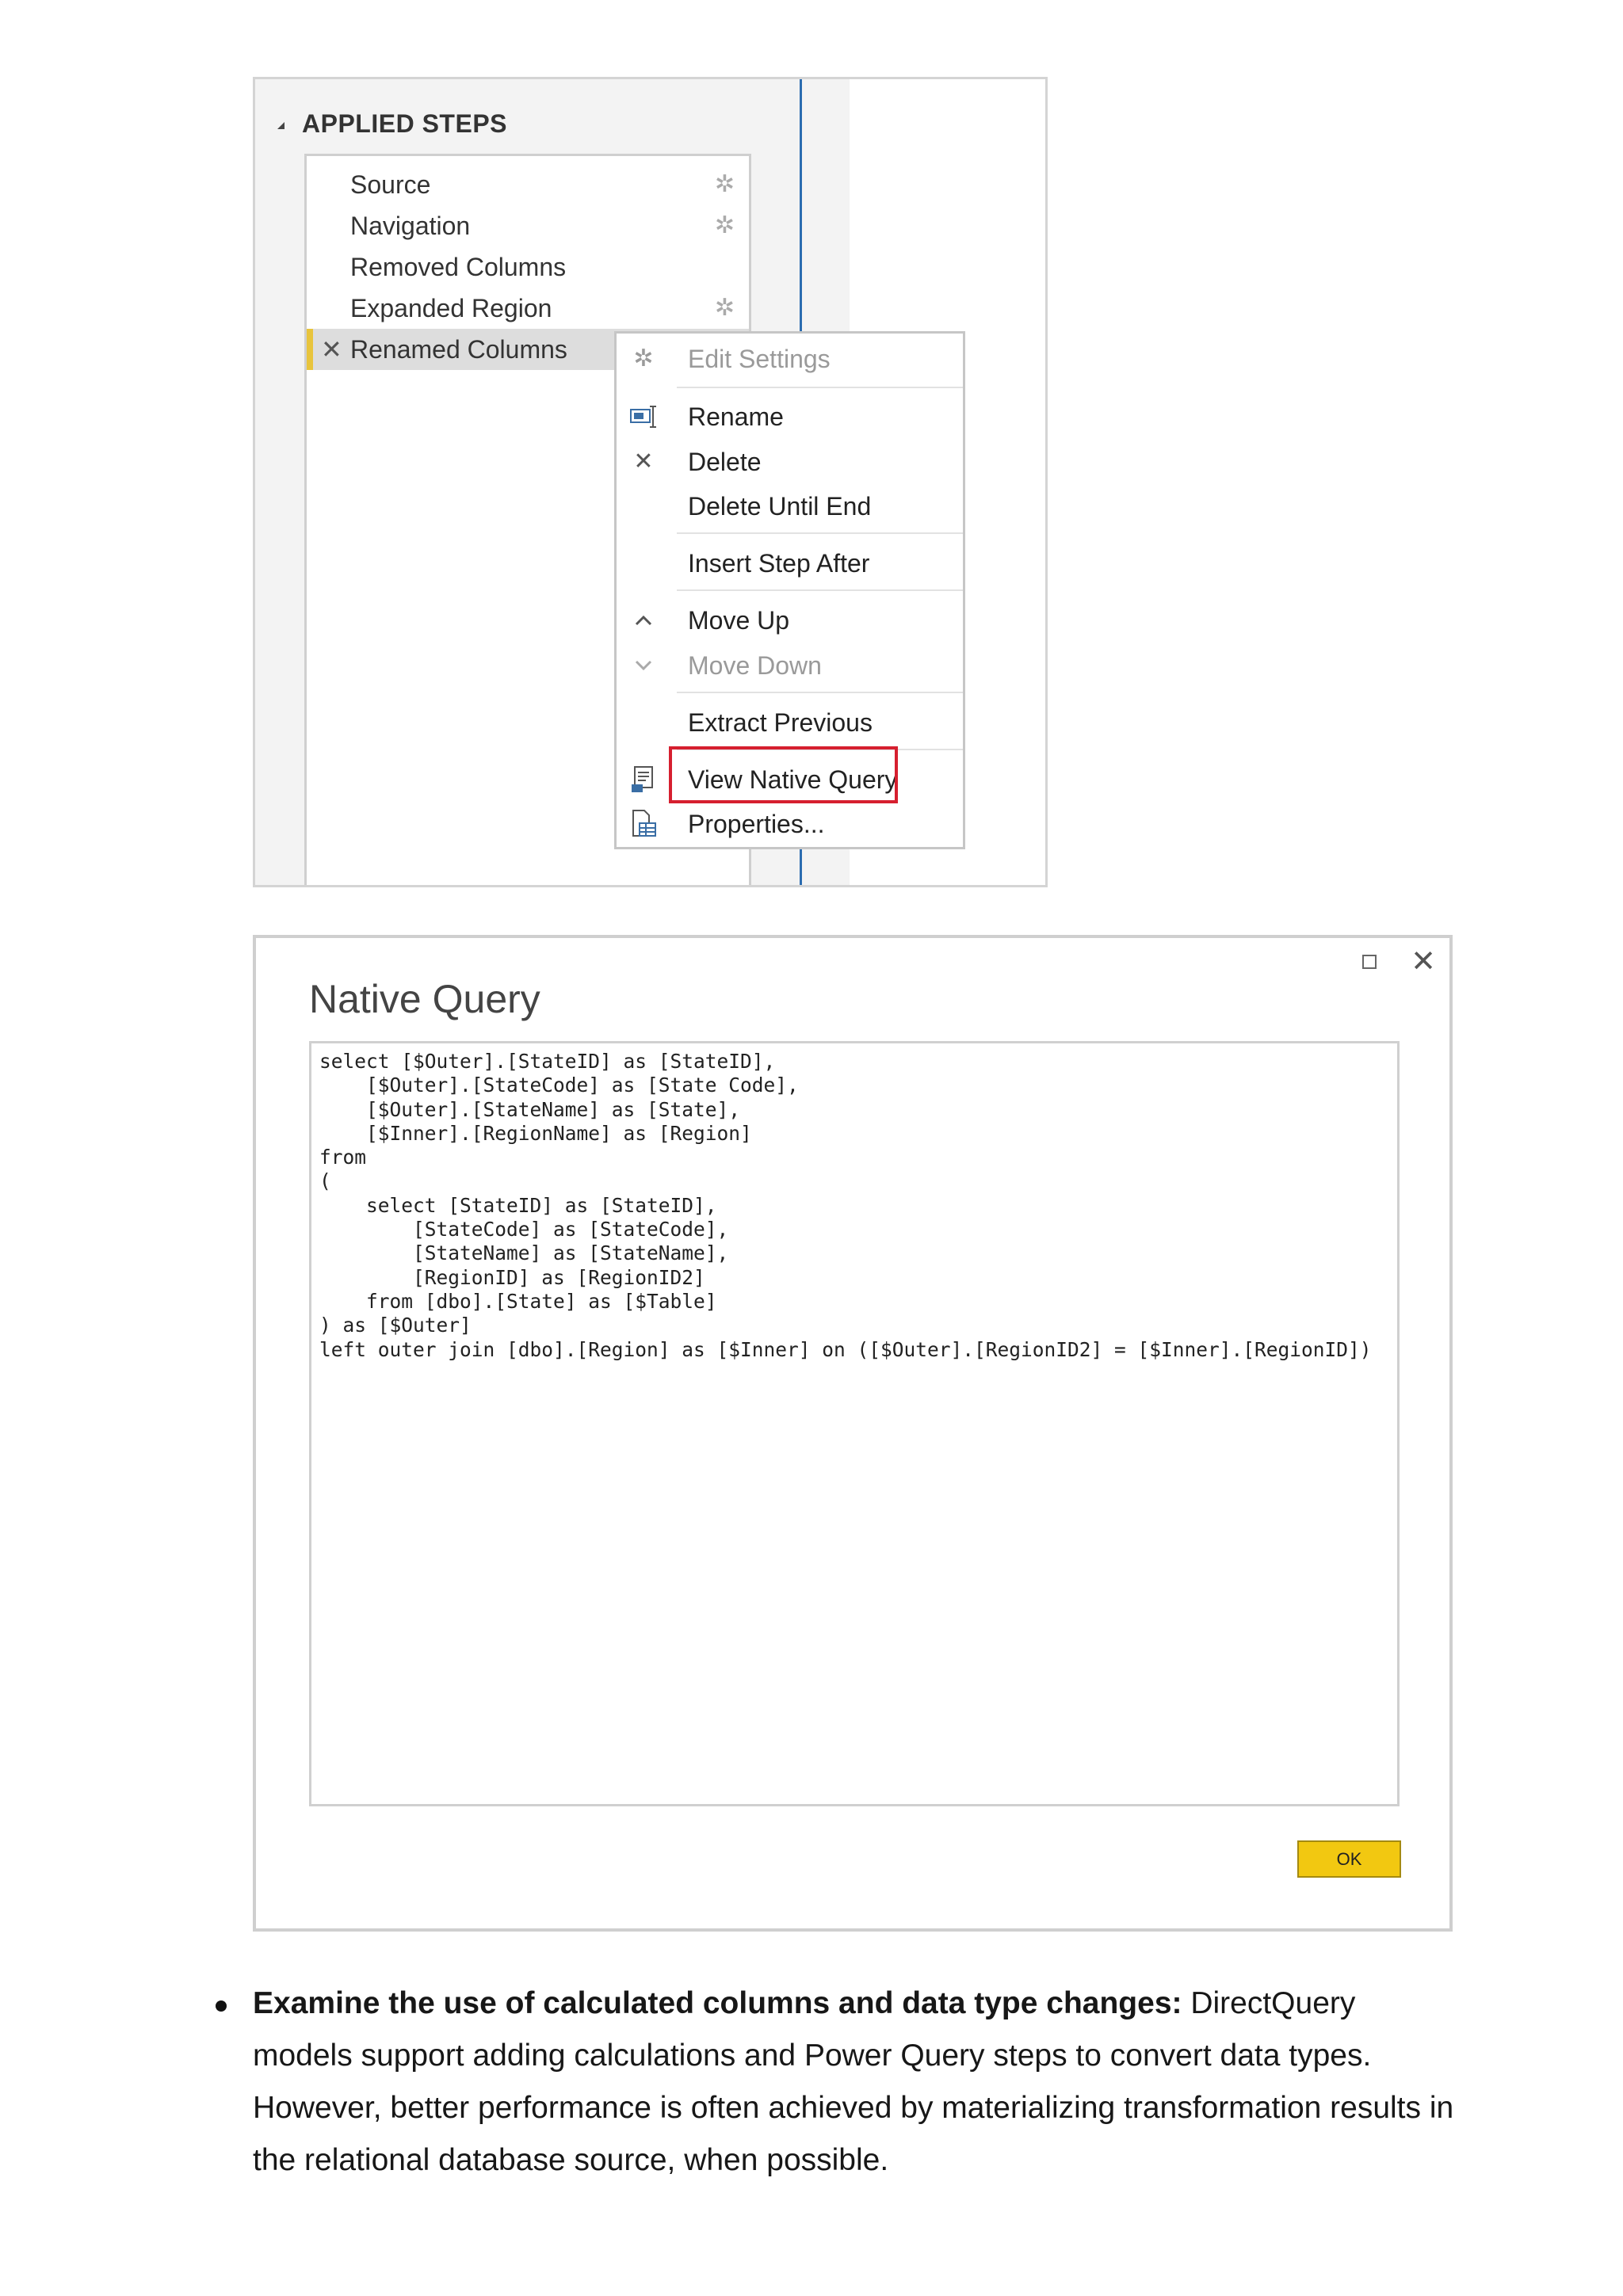 The image size is (1623, 2296). What do you see at coordinates (783, 774) in the screenshot?
I see `highlight-box` at bounding box center [783, 774].